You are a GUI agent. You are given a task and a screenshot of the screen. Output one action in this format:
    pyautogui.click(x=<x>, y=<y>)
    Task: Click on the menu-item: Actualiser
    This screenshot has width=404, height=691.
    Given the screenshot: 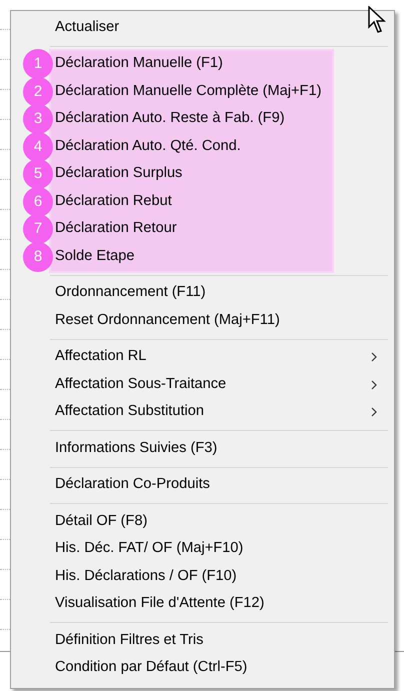 What is the action you would take?
    pyautogui.click(x=87, y=27)
    